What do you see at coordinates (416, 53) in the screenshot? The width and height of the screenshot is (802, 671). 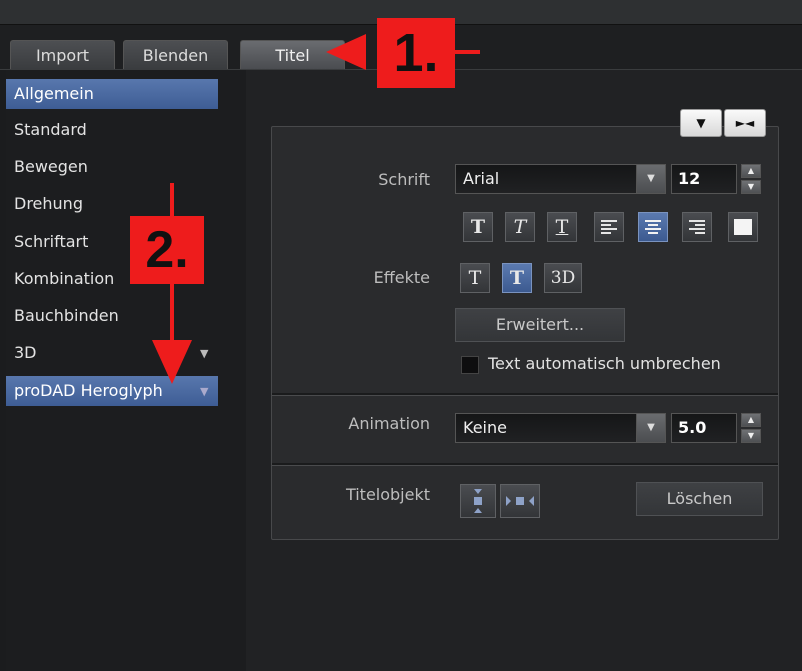 I see `annotation-step-1: 1.` at bounding box center [416, 53].